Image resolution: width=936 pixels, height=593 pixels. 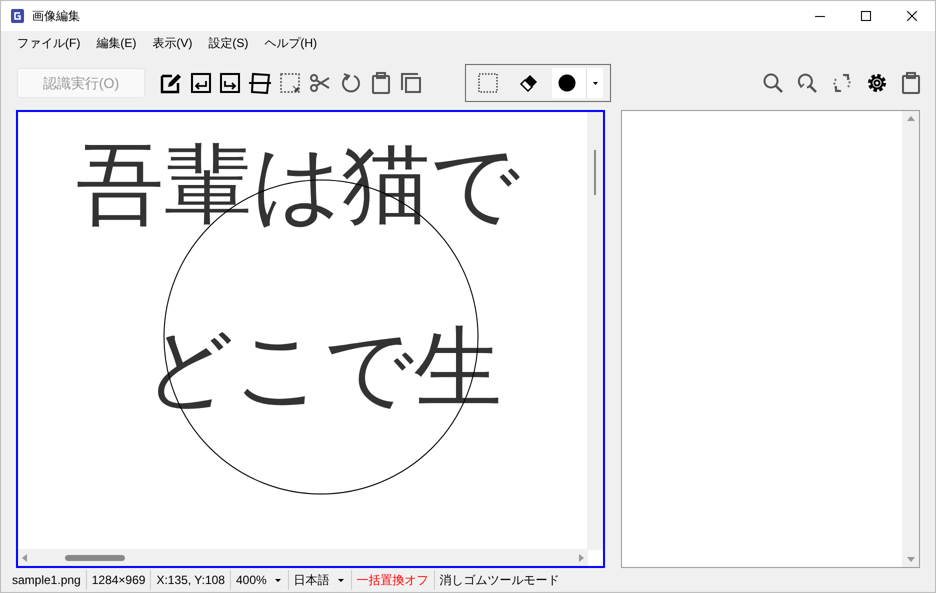 I want to click on copy-icon, so click(x=411, y=83).